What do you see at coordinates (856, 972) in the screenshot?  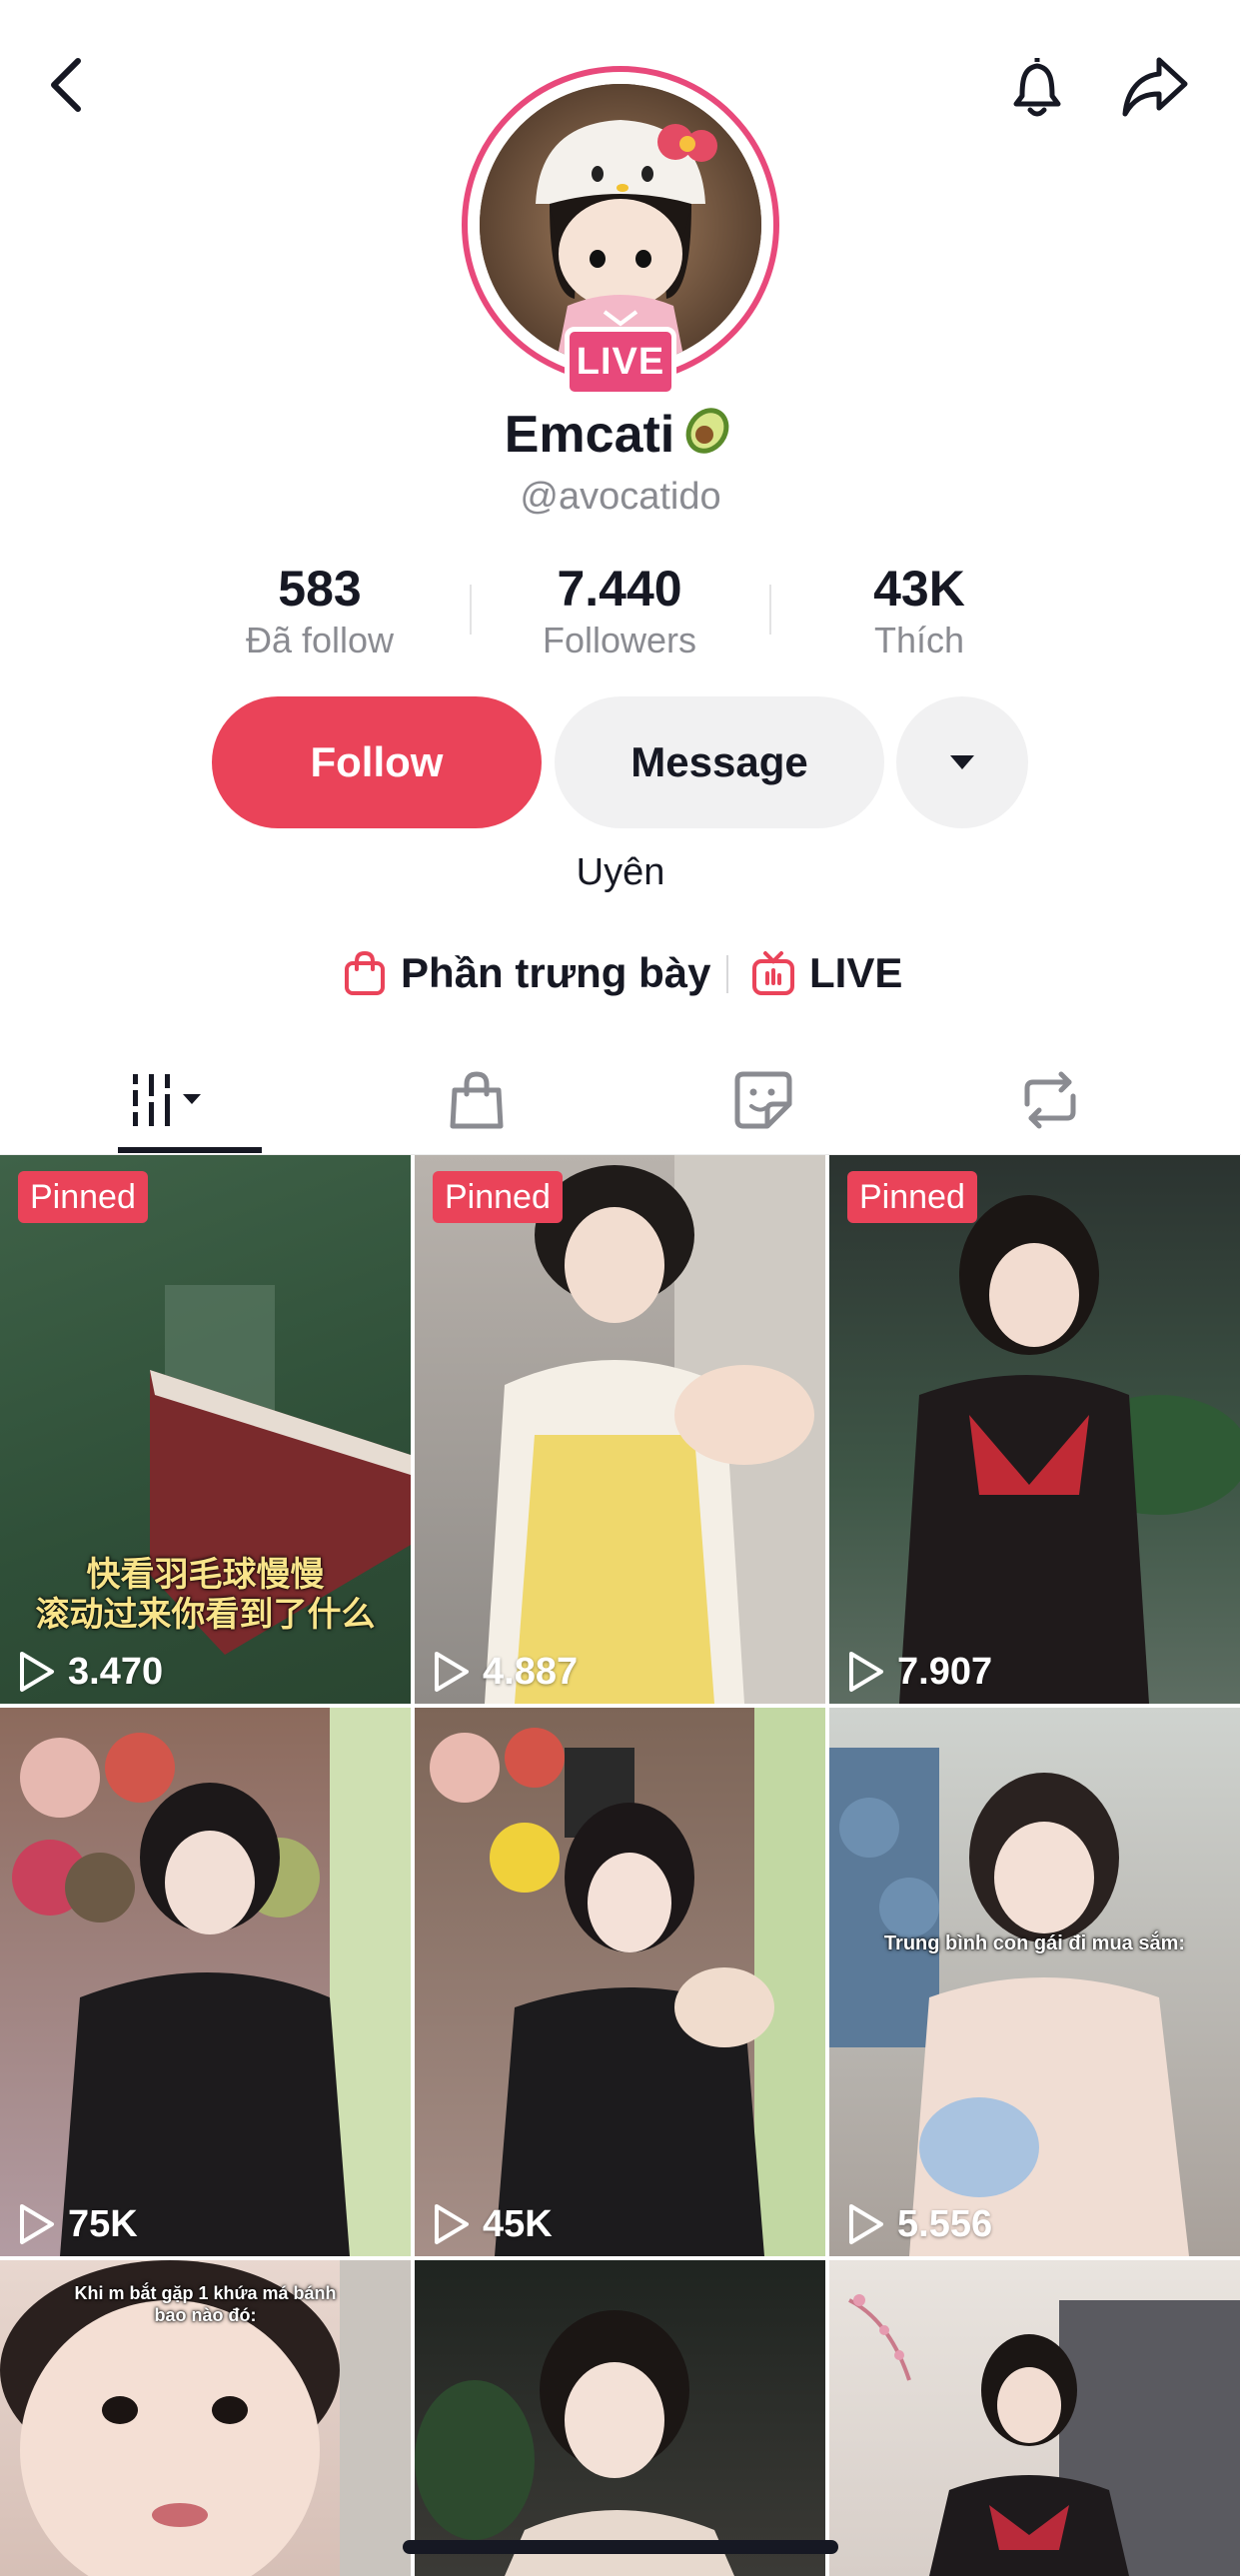 I see `live-label: LIVE` at bounding box center [856, 972].